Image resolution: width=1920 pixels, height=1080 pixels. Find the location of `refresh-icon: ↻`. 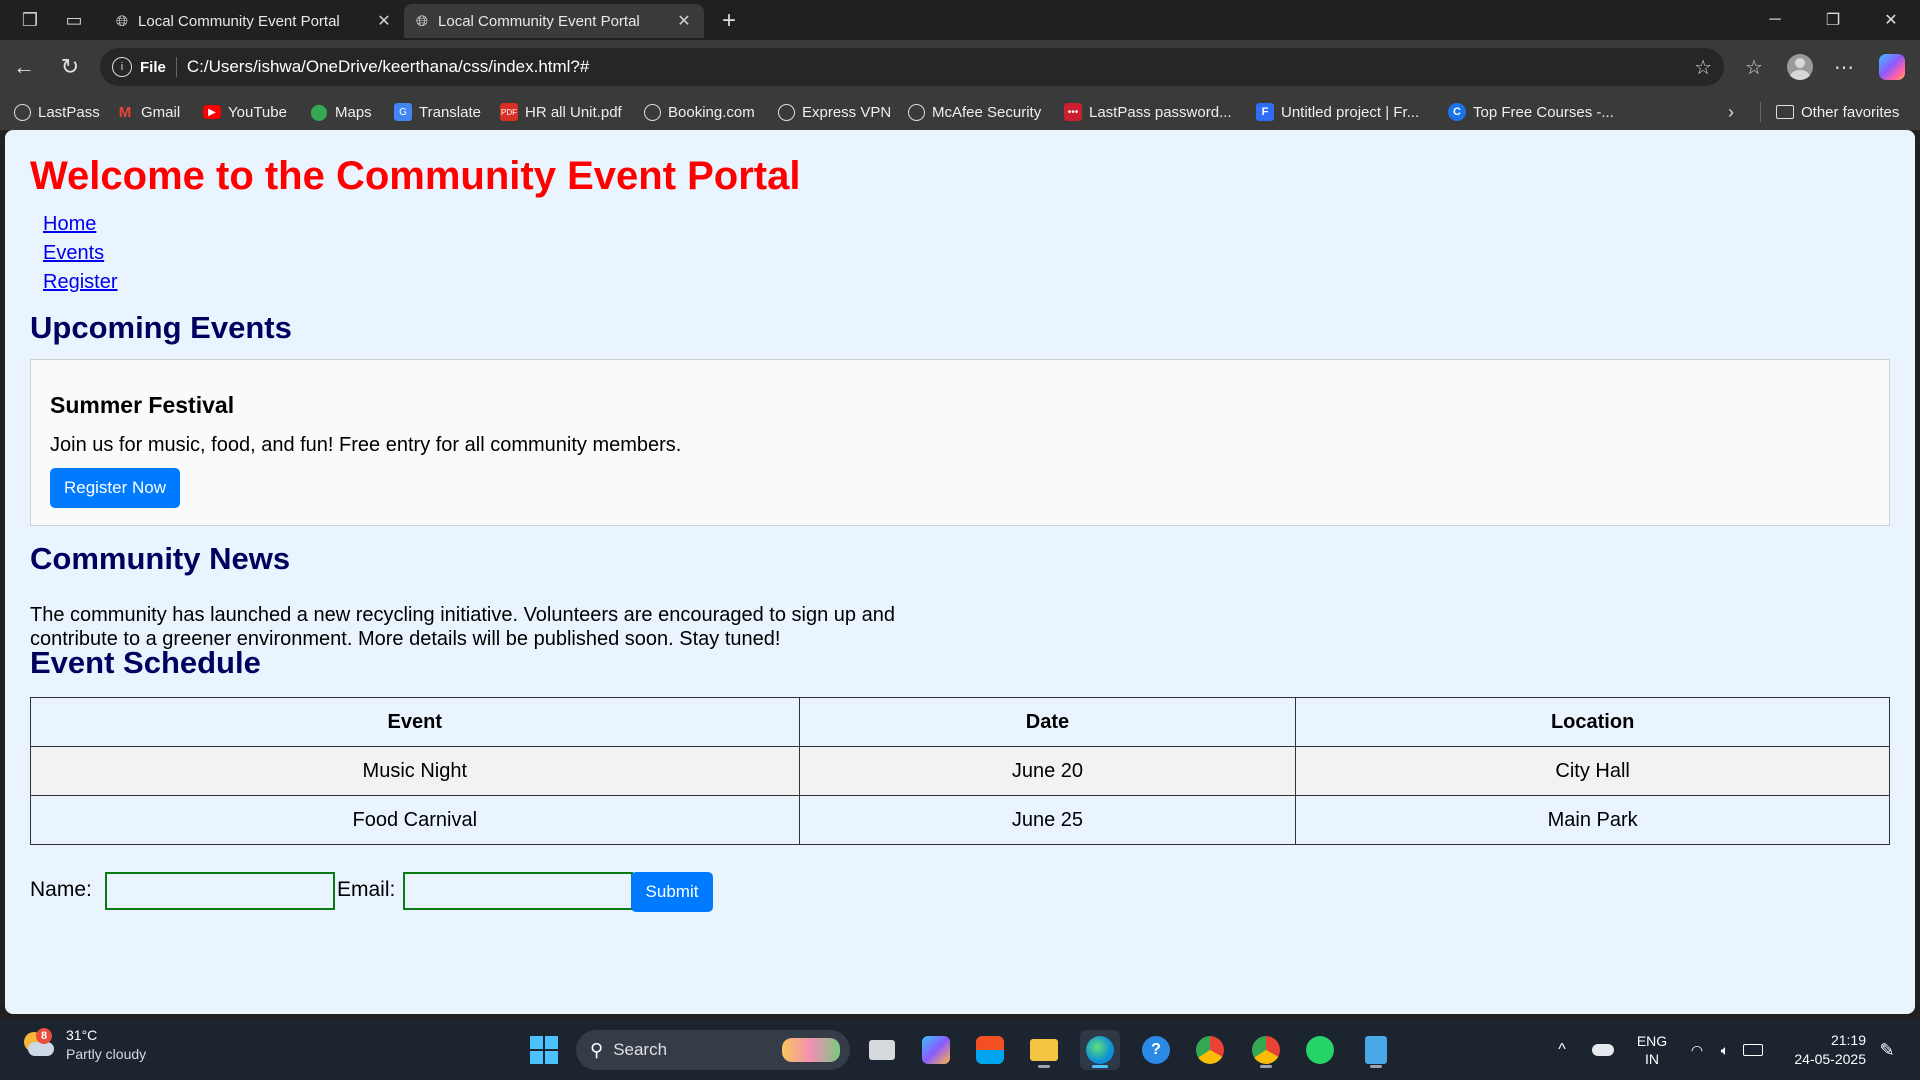

refresh-icon: ↻ is located at coordinates (70, 67).